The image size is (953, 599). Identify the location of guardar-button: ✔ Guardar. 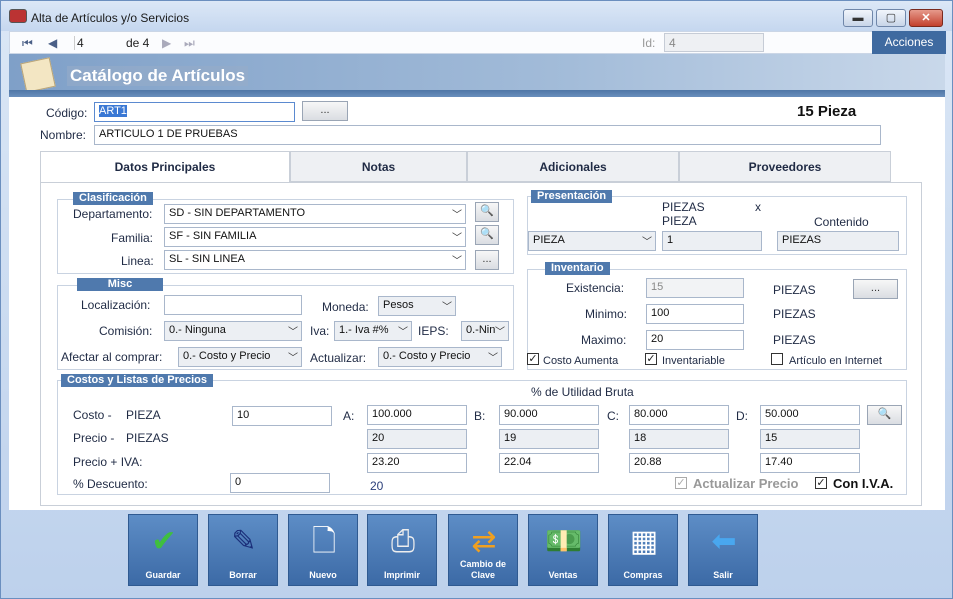
(163, 550).